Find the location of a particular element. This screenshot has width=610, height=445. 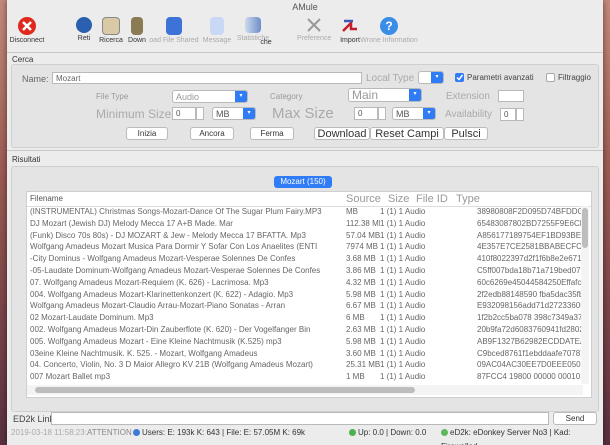

file-type-select: Audio ▾ is located at coordinates (210, 96).